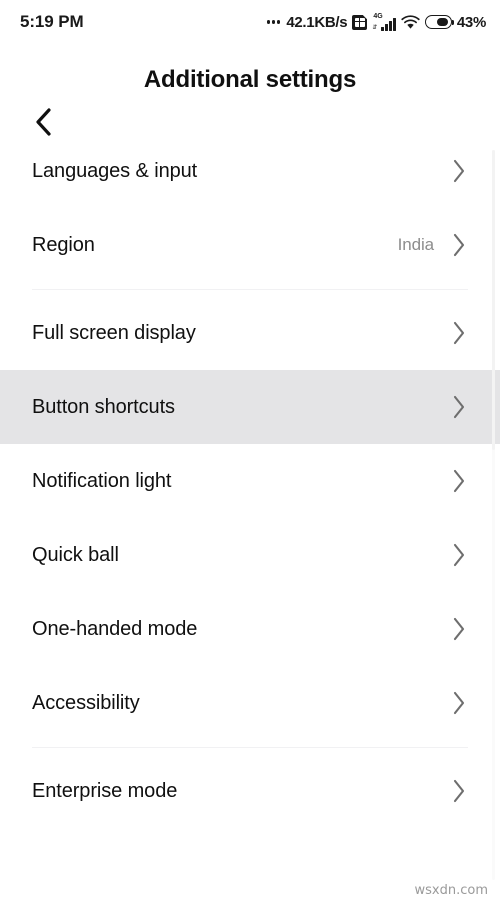 This screenshot has height=906, width=500. What do you see at coordinates (250, 79) in the screenshot?
I see `page-title: Additional settings` at bounding box center [250, 79].